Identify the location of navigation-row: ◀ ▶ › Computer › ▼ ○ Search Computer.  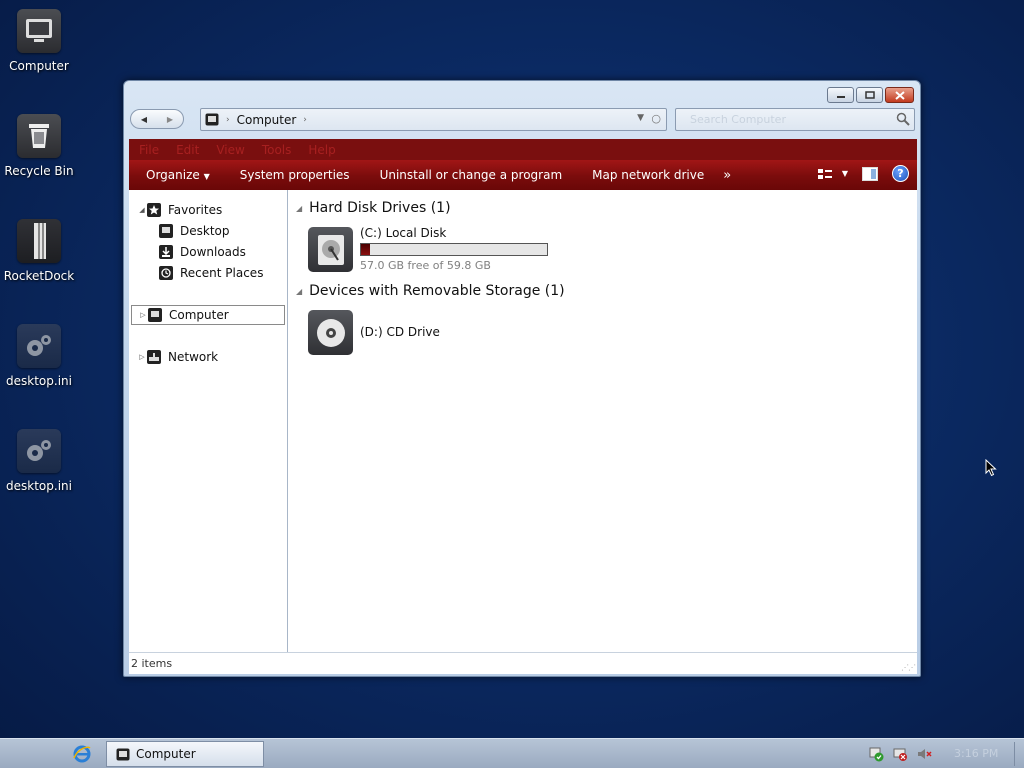
(522, 119).